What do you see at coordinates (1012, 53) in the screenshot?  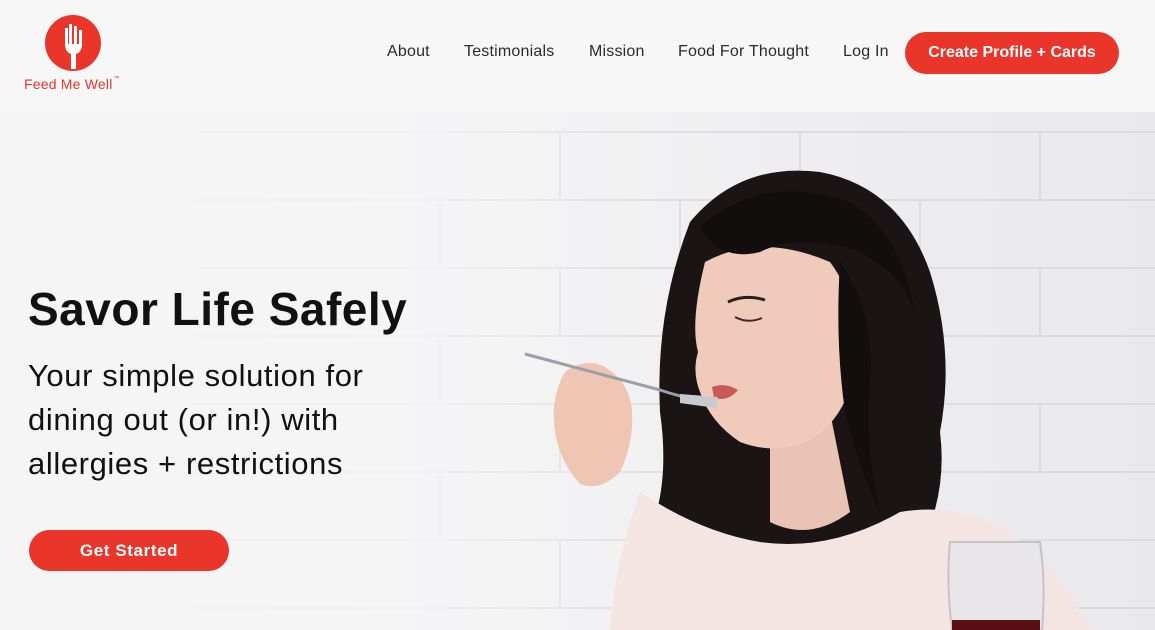 I see `create-profile-button: Create Profile + Cards` at bounding box center [1012, 53].